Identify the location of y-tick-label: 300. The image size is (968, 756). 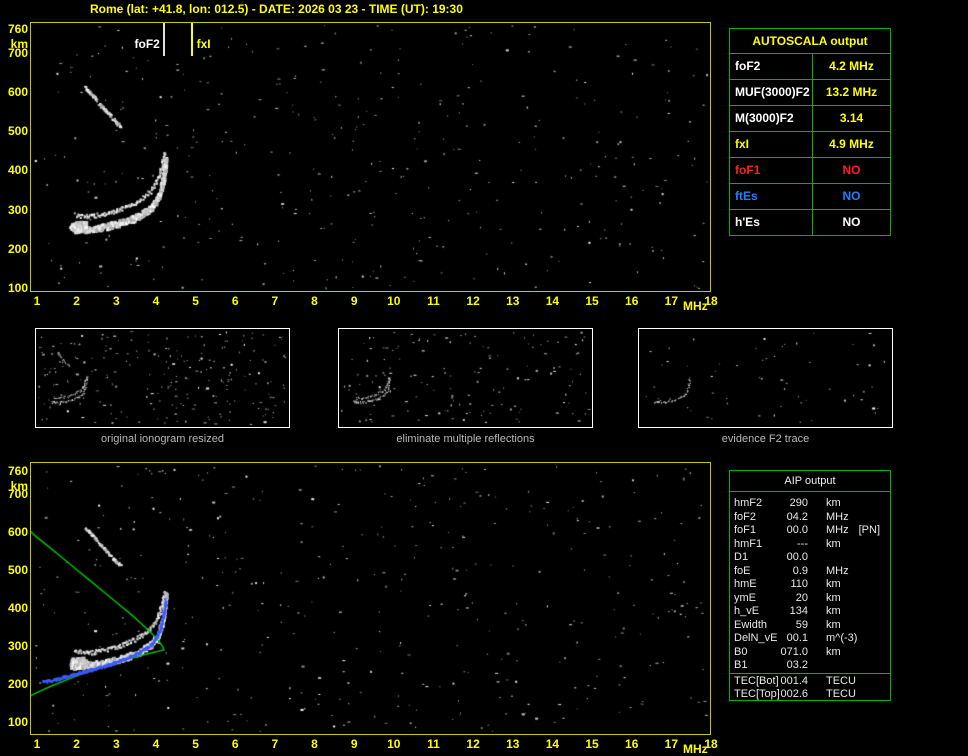
(17, 209).